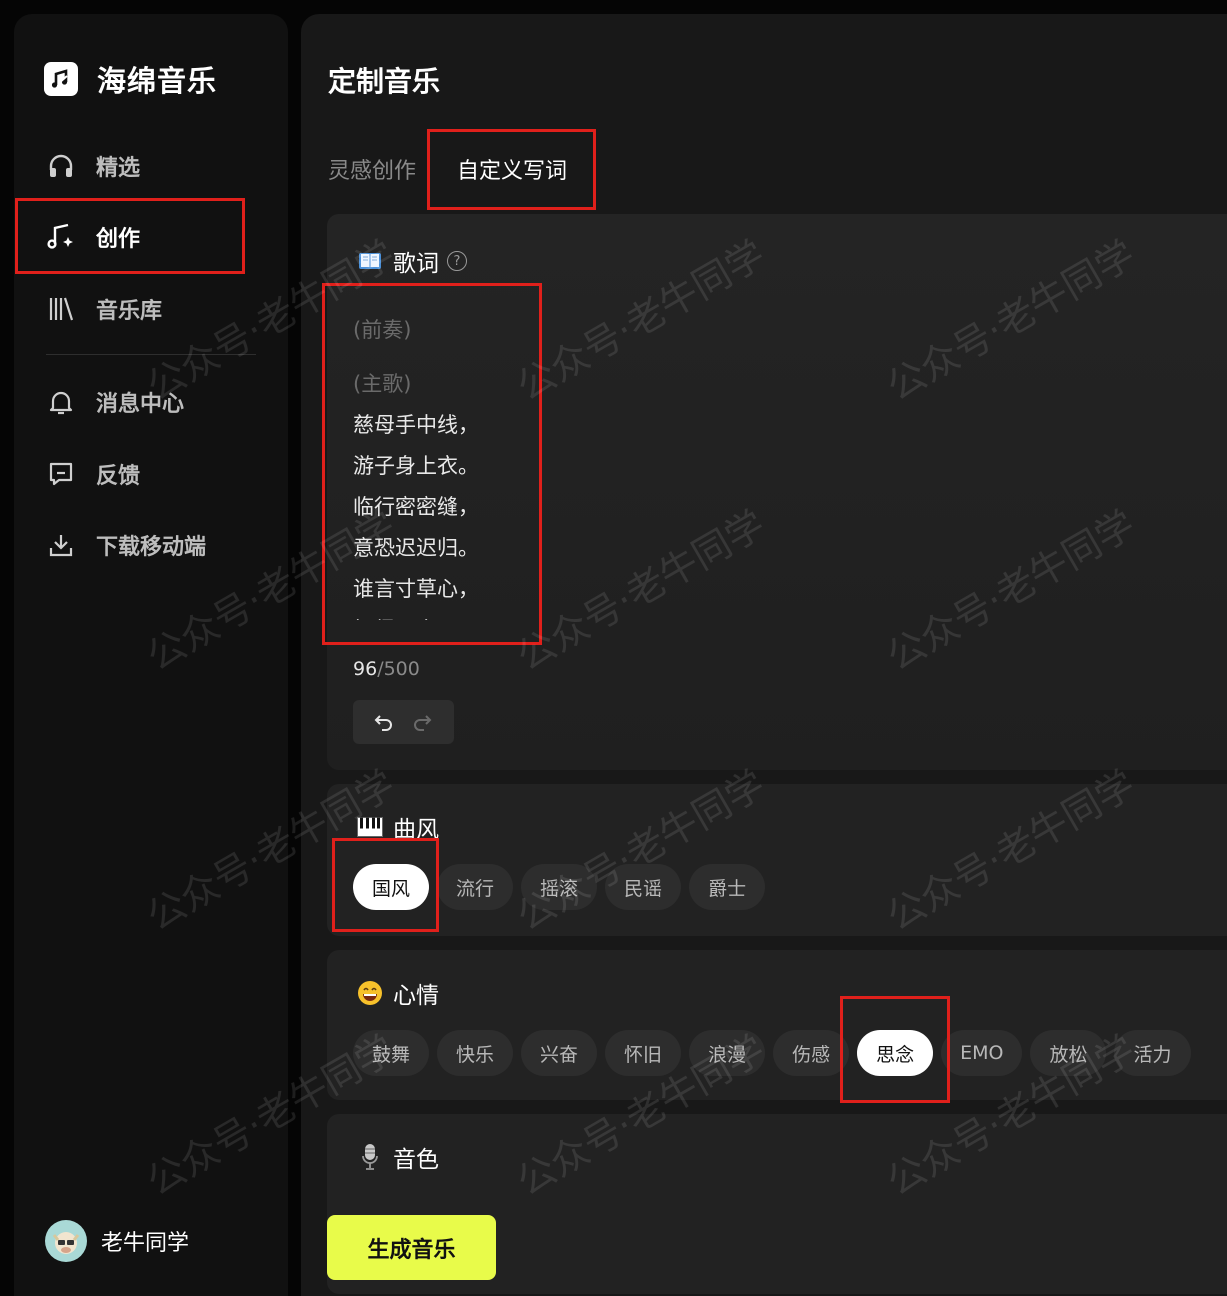 The image size is (1227, 1296). What do you see at coordinates (643, 1053) in the screenshot?
I see `mood-chip-nostalgic: 怀旧` at bounding box center [643, 1053].